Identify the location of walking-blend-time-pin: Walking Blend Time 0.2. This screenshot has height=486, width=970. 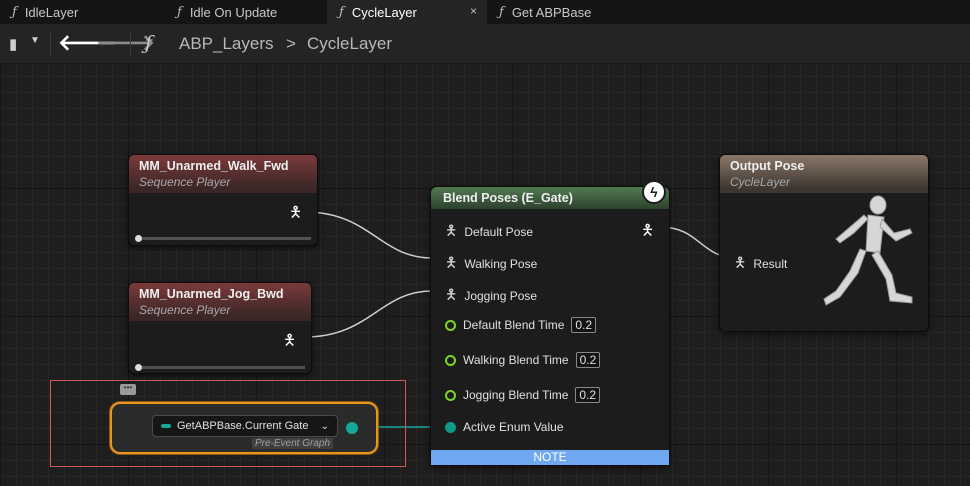
(523, 360).